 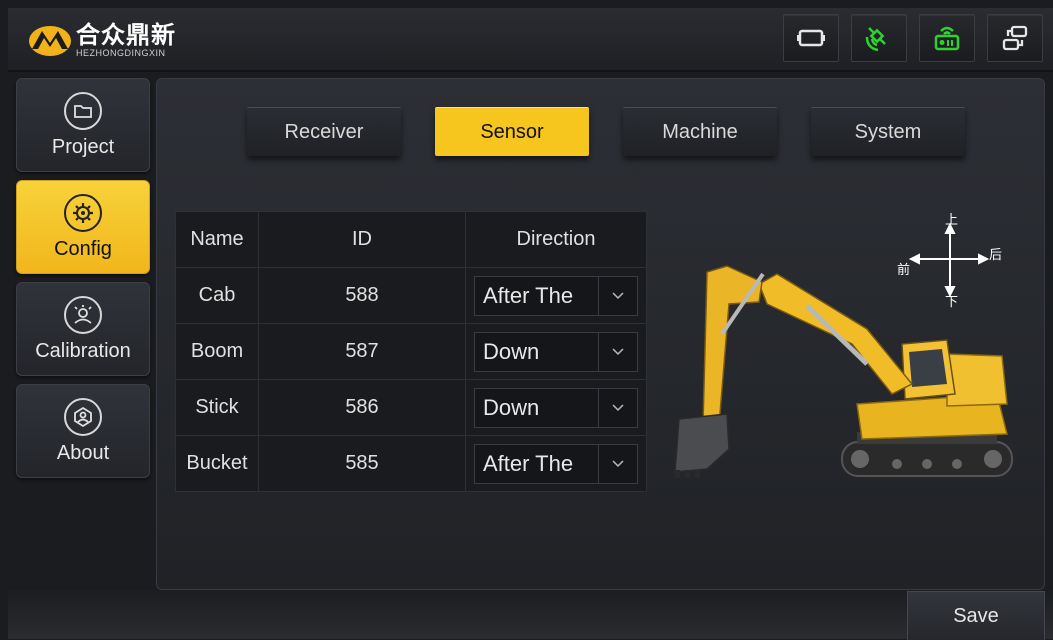 I want to click on sidebar-item-project: Project, so click(x=83, y=125).